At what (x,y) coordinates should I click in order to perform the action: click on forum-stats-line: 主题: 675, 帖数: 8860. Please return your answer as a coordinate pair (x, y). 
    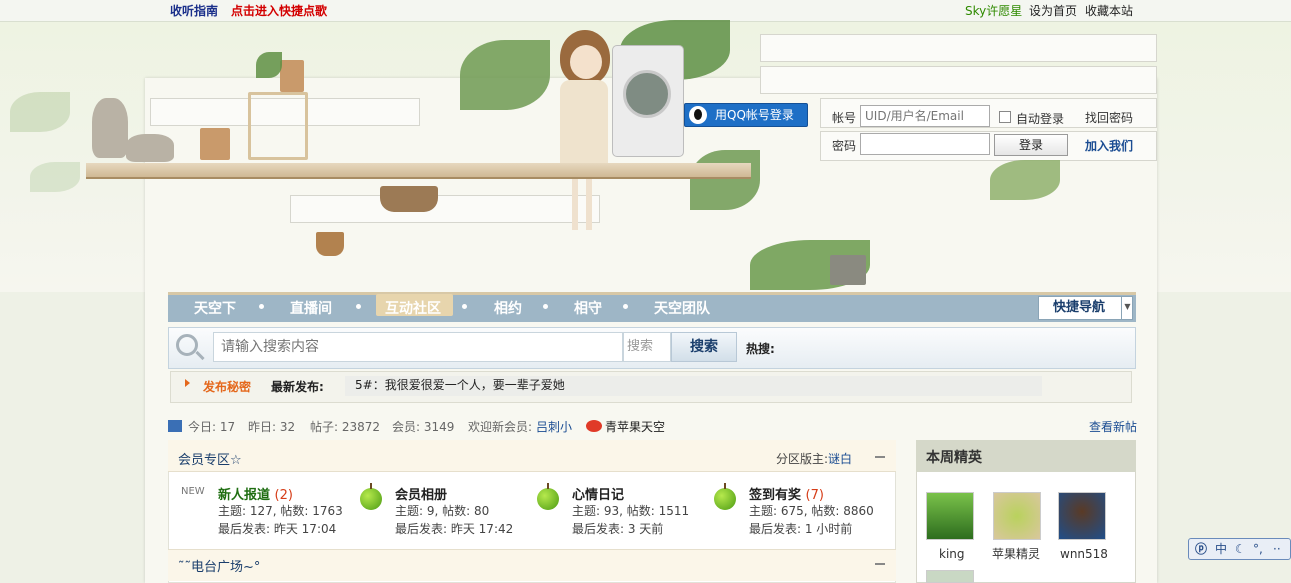
    Looking at the image, I should click on (811, 511).